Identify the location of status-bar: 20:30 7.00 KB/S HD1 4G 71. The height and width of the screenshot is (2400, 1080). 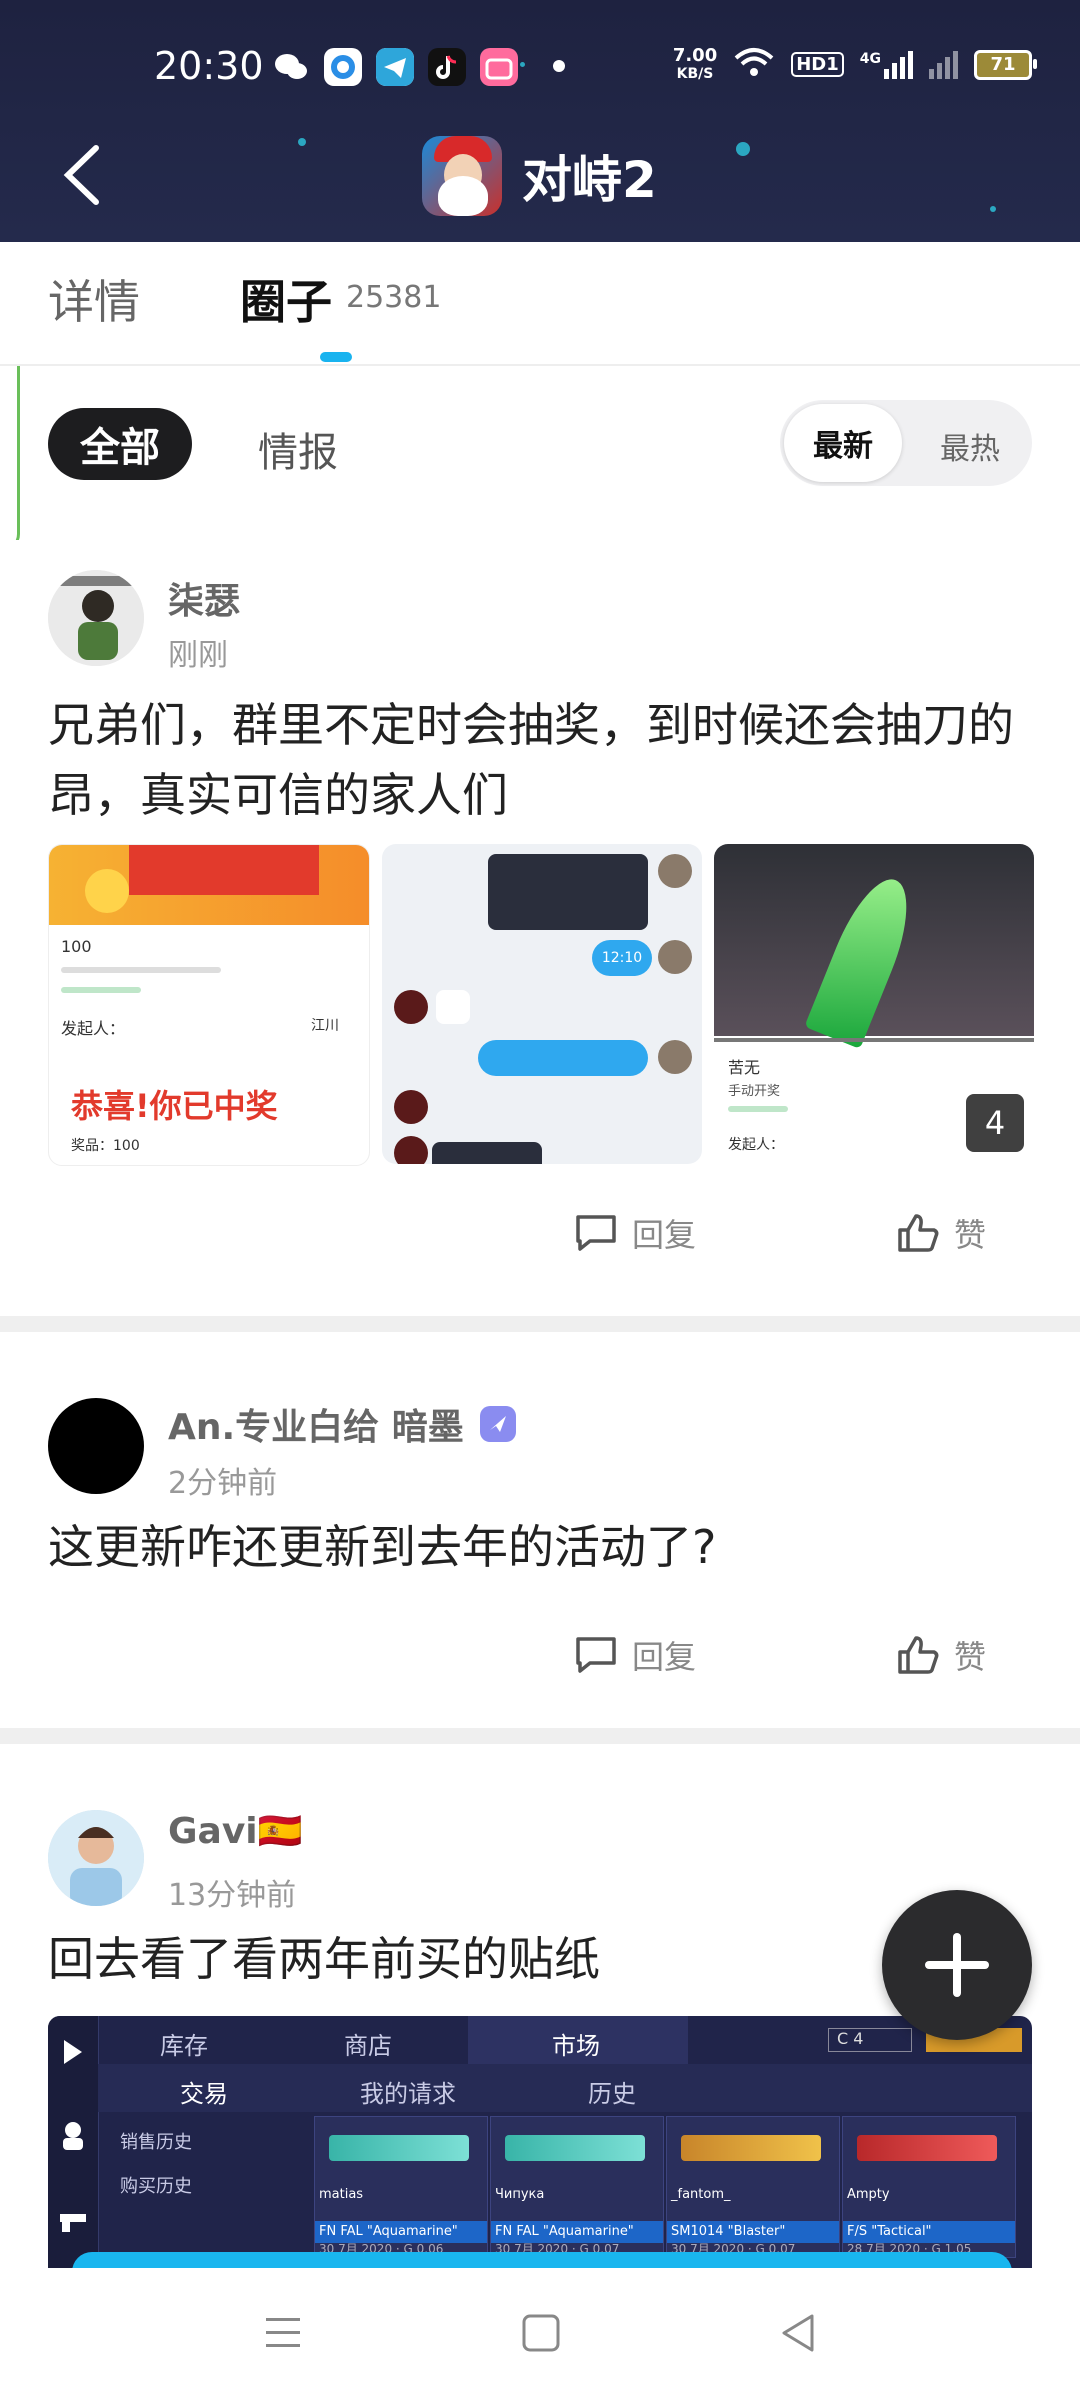
(540, 65).